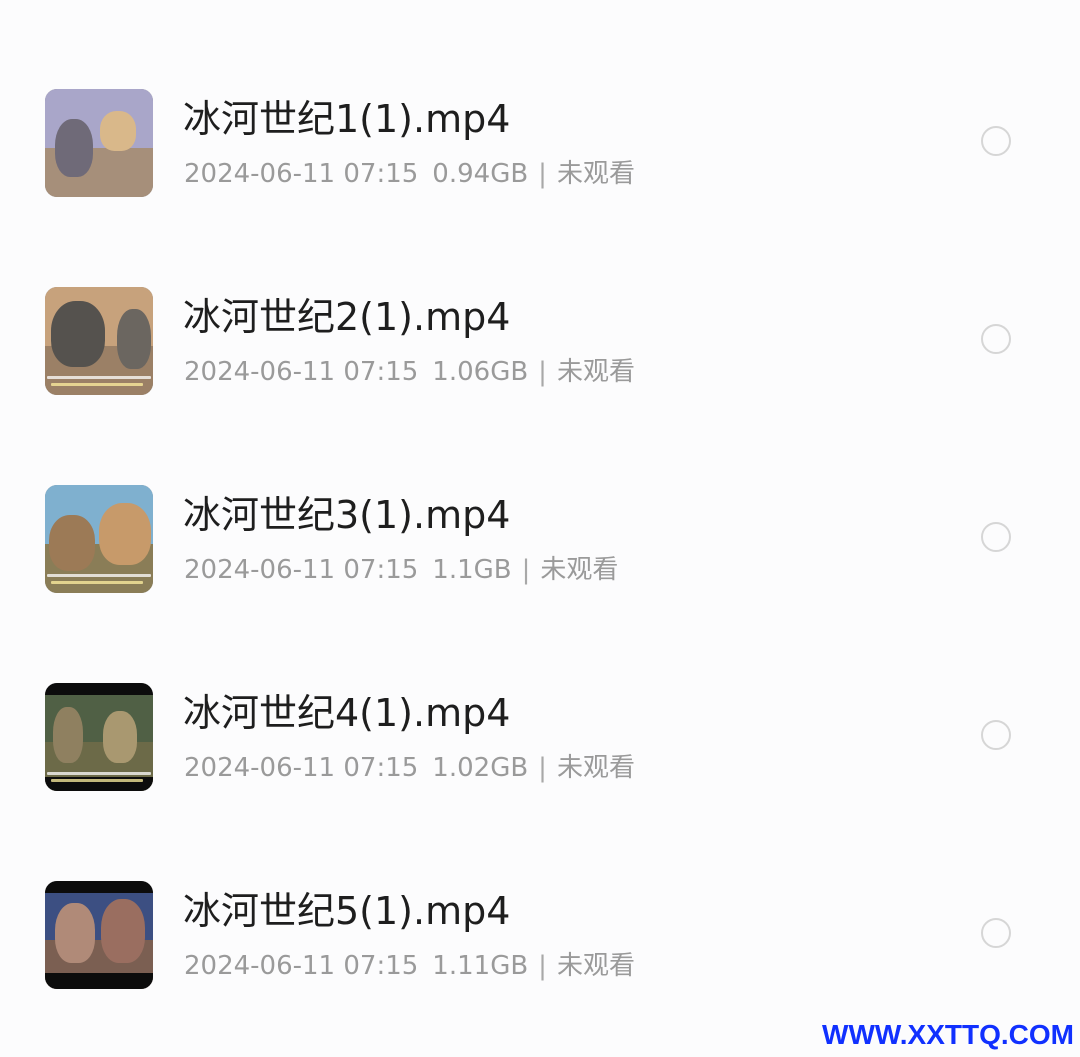 The height and width of the screenshot is (1057, 1080). Describe the element at coordinates (347, 515) in the screenshot. I see `file-name: 冰河世纪3(1).mp4` at that location.